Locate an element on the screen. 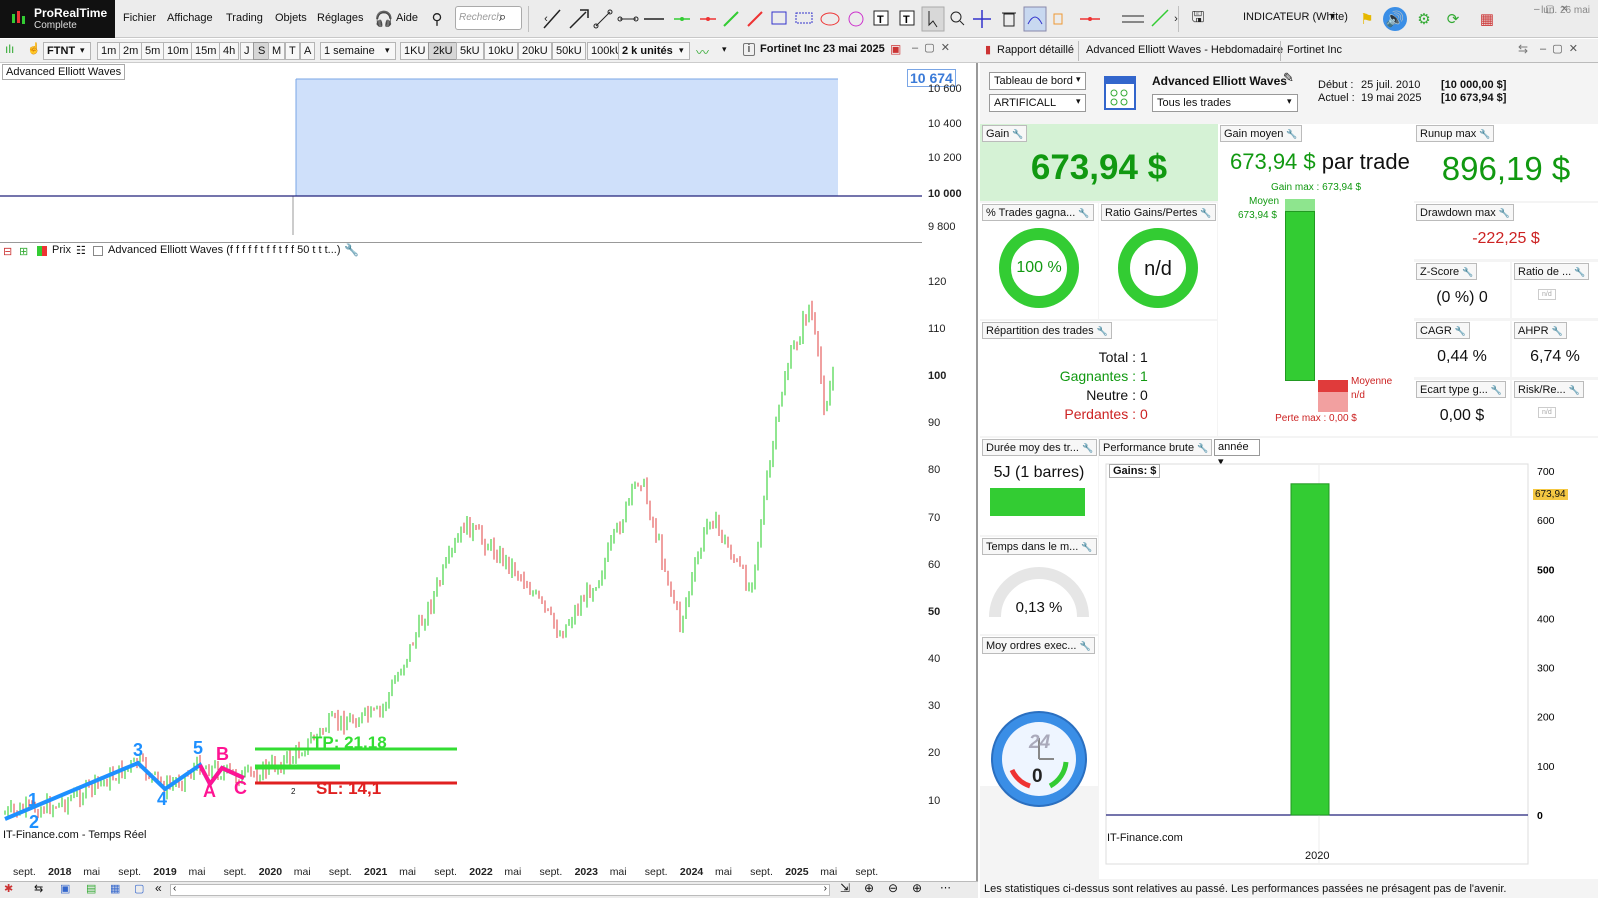 Image resolution: width=1598 pixels, height=898 pixels. layout-icon: ▣ is located at coordinates (895, 49).